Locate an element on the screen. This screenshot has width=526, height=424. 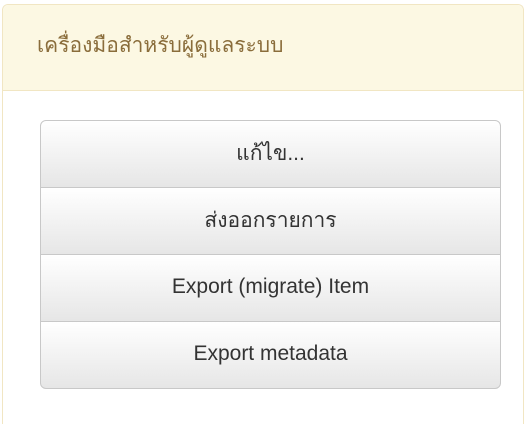
export-metadata-button-label: Export metadata is located at coordinates (270, 353).